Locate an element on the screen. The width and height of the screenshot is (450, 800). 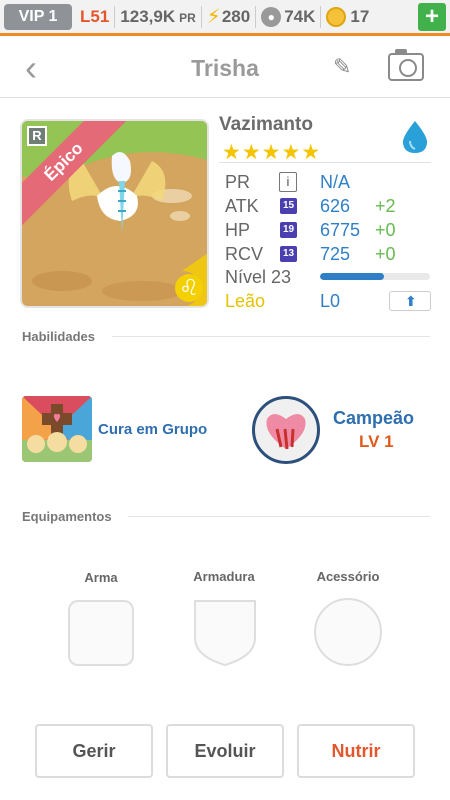
armor-slot-label: Armadura is located at coordinates (224, 576).